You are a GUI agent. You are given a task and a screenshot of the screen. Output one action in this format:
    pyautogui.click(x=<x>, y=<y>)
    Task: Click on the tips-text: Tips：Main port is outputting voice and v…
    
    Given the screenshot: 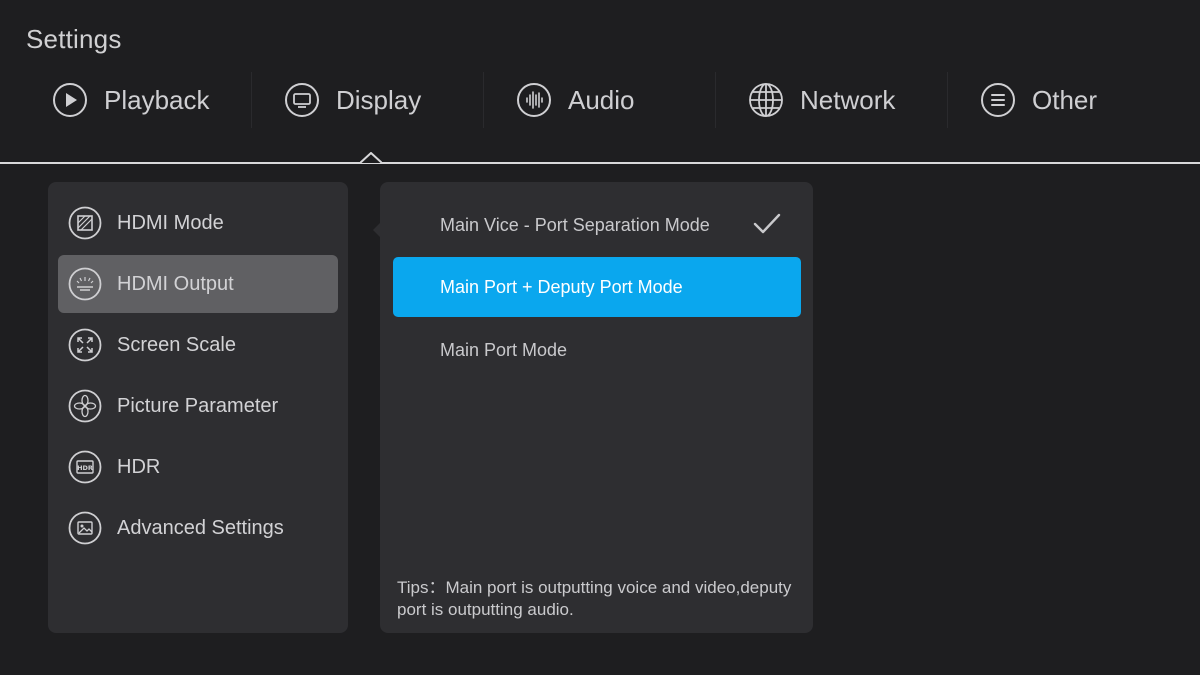 What is the action you would take?
    pyautogui.click(x=594, y=598)
    